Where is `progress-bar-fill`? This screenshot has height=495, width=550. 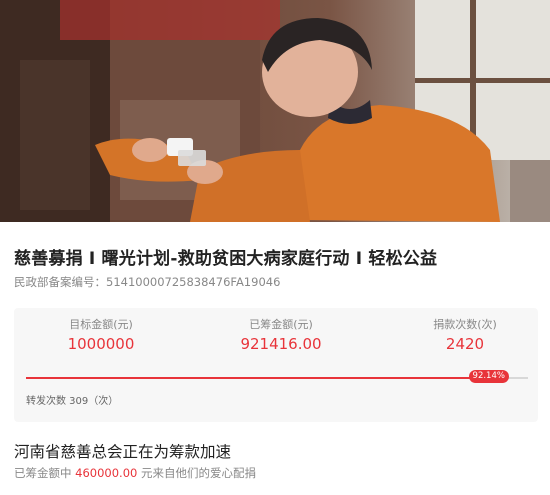 progress-bar-fill is located at coordinates (257, 378).